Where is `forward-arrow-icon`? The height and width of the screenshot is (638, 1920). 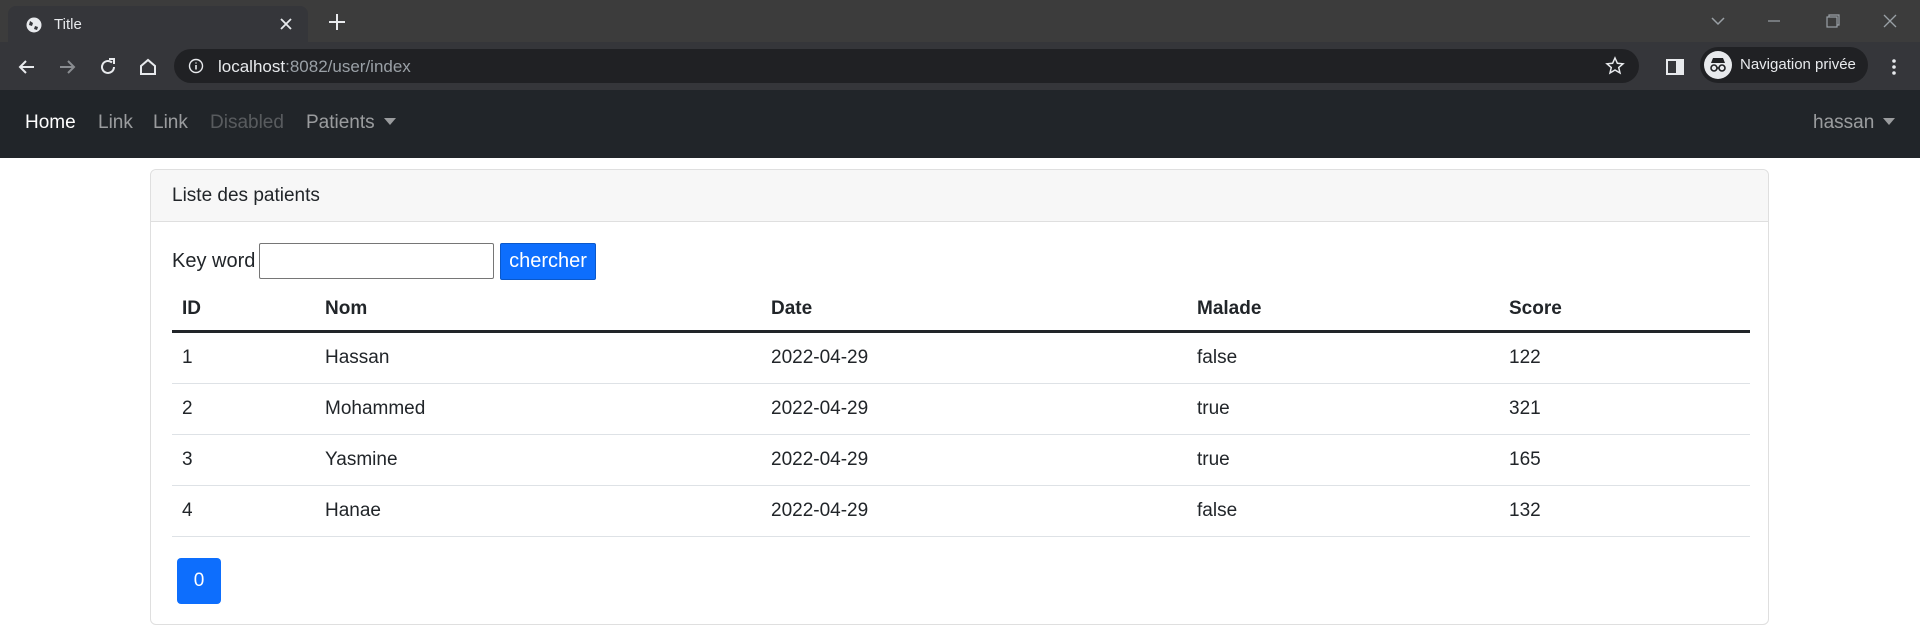
forward-arrow-icon is located at coordinates (67, 67).